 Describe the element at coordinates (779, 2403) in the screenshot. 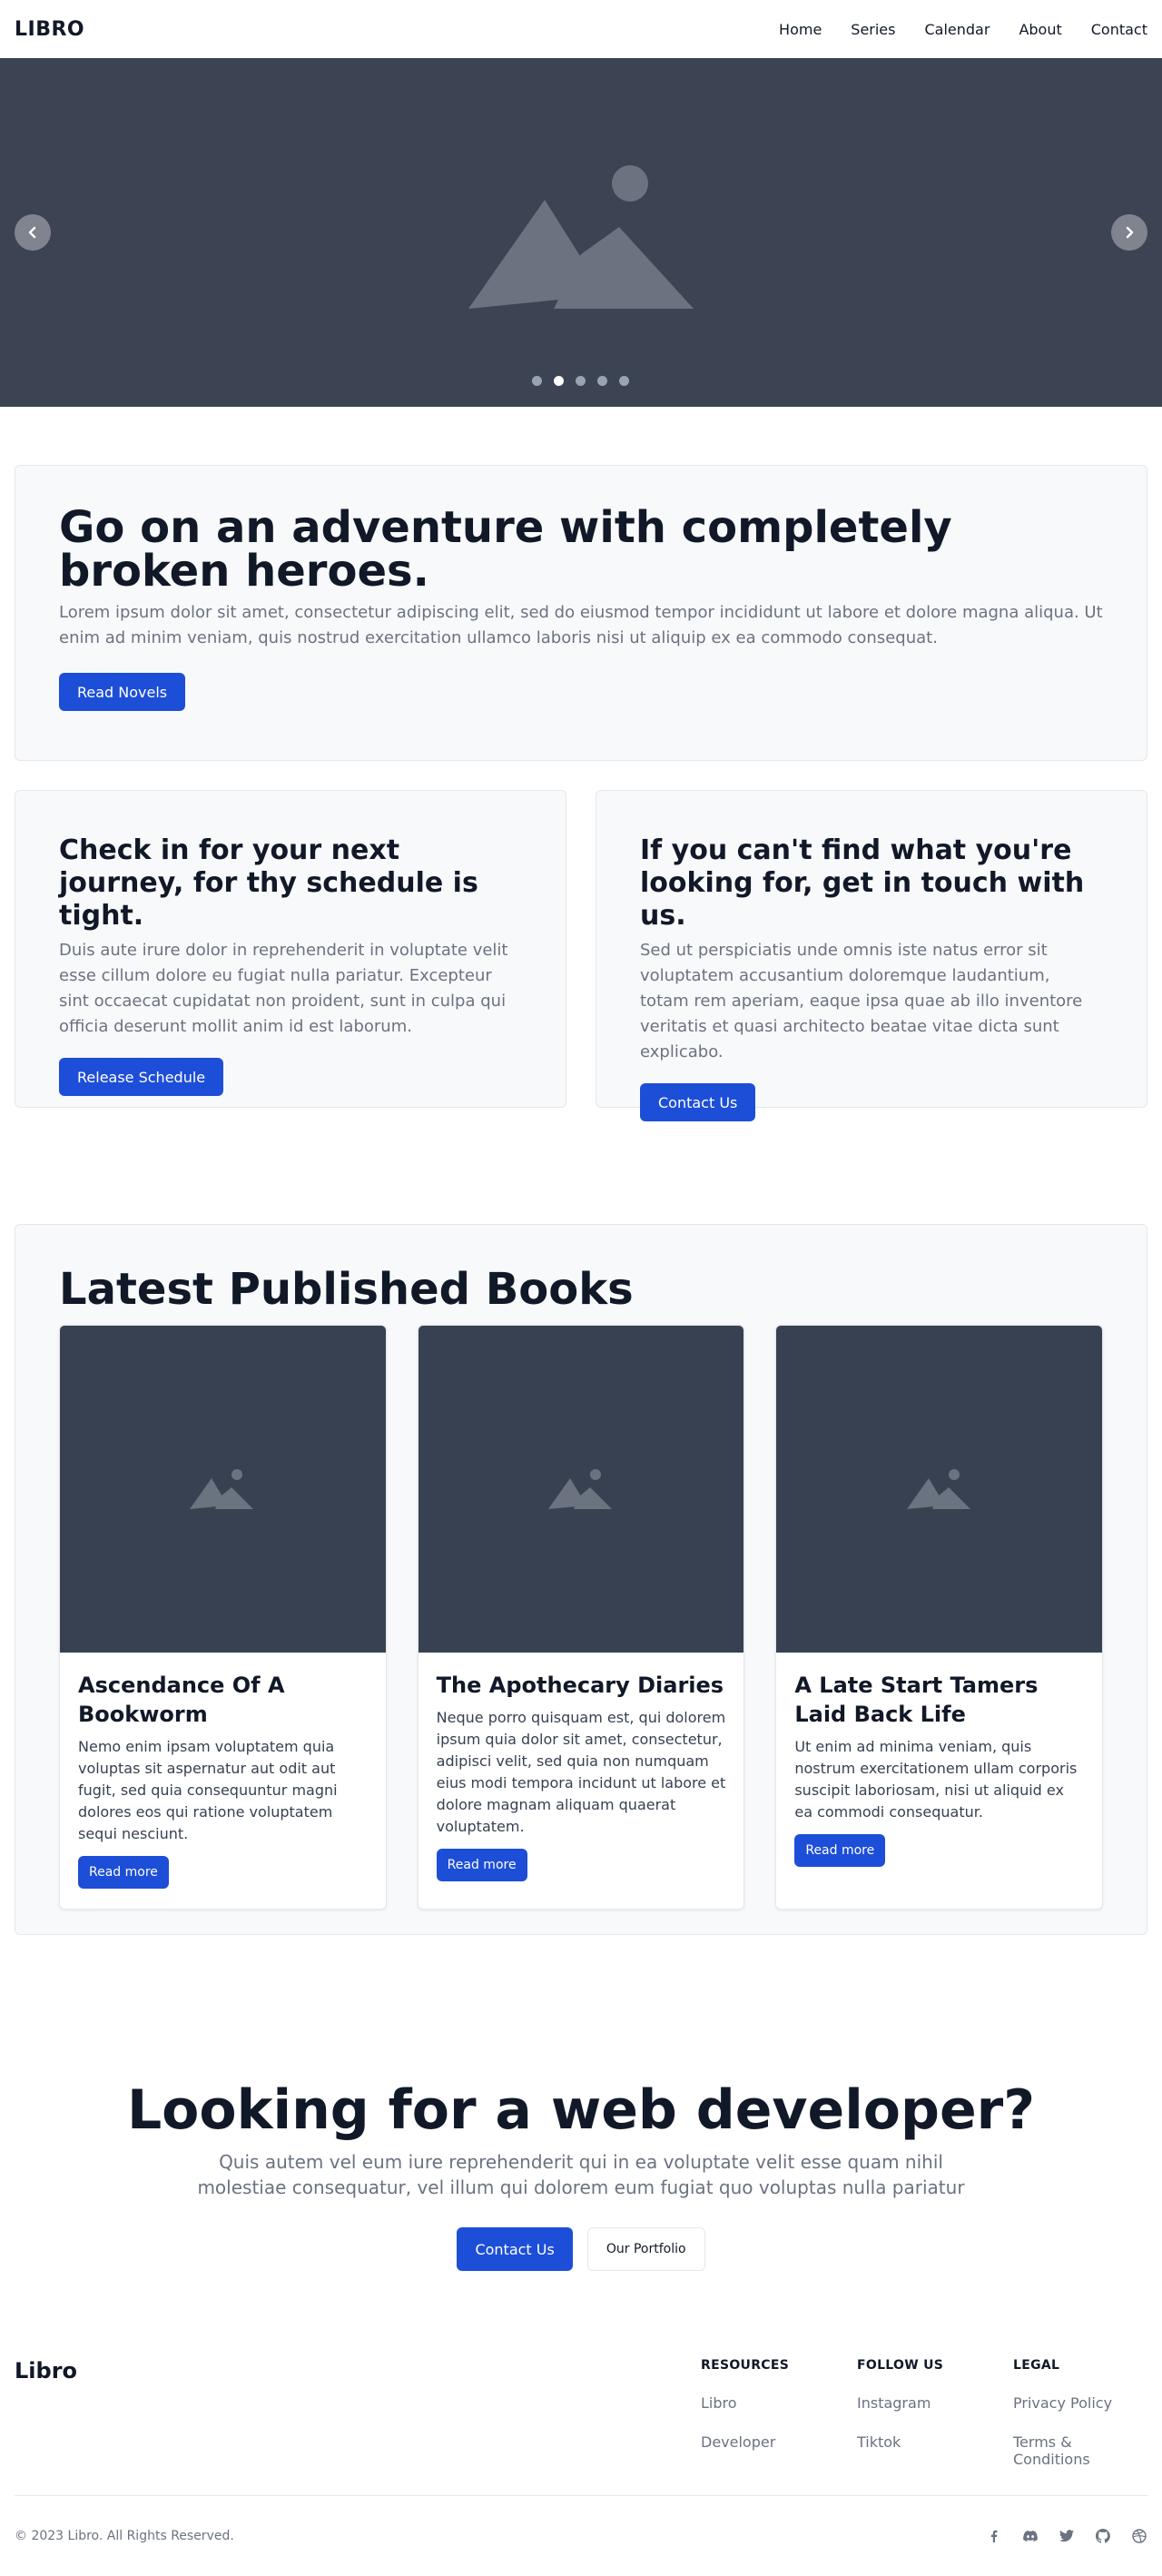

I see `footer-link-libro: Libro` at that location.